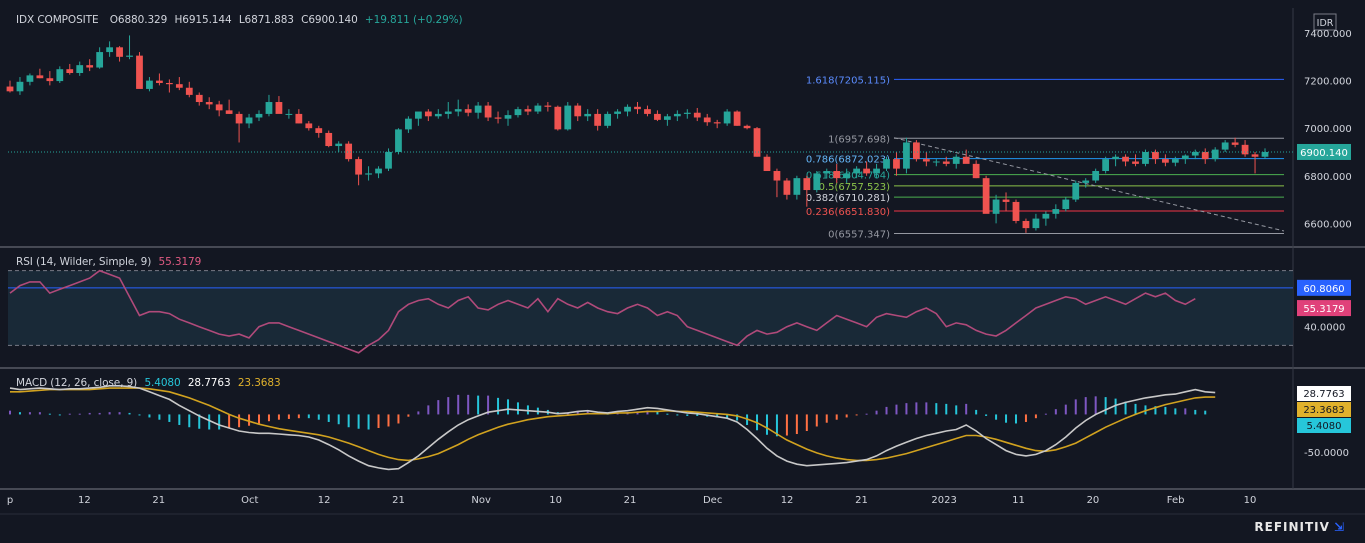  I want to click on rsi-value: 55.3179, so click(180, 262).